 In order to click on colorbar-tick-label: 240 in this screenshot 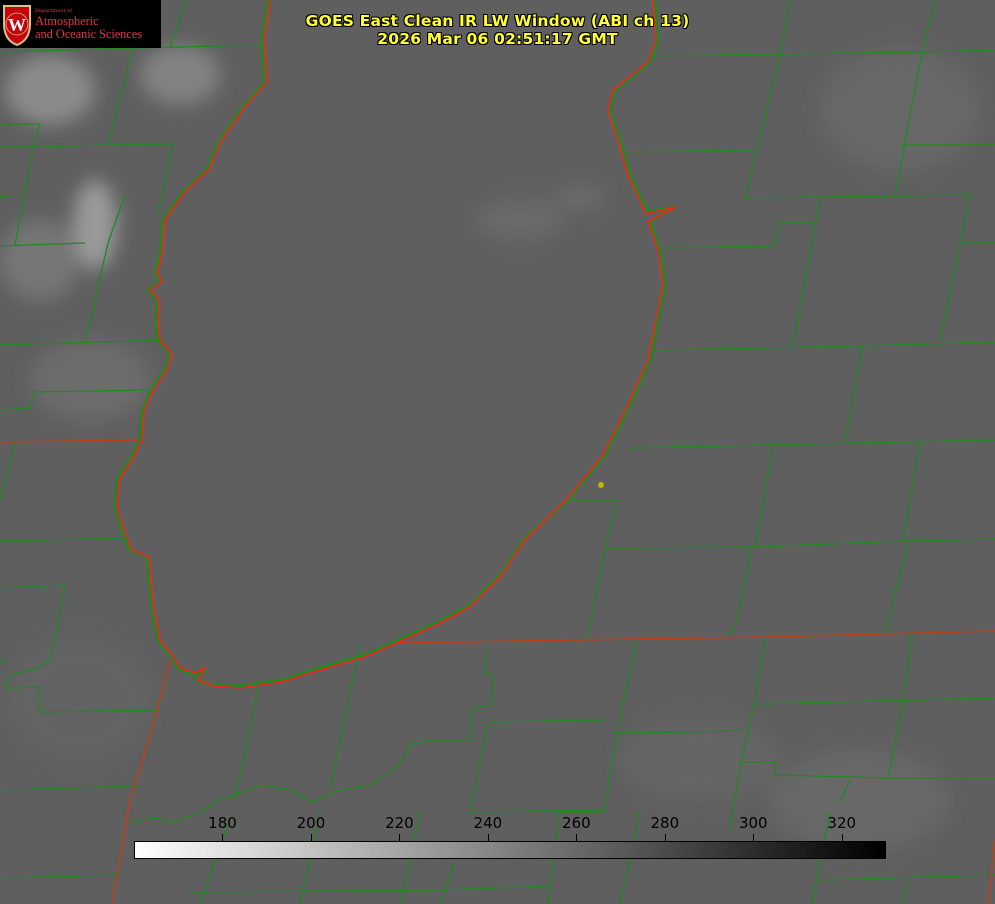, I will do `click(488, 823)`.